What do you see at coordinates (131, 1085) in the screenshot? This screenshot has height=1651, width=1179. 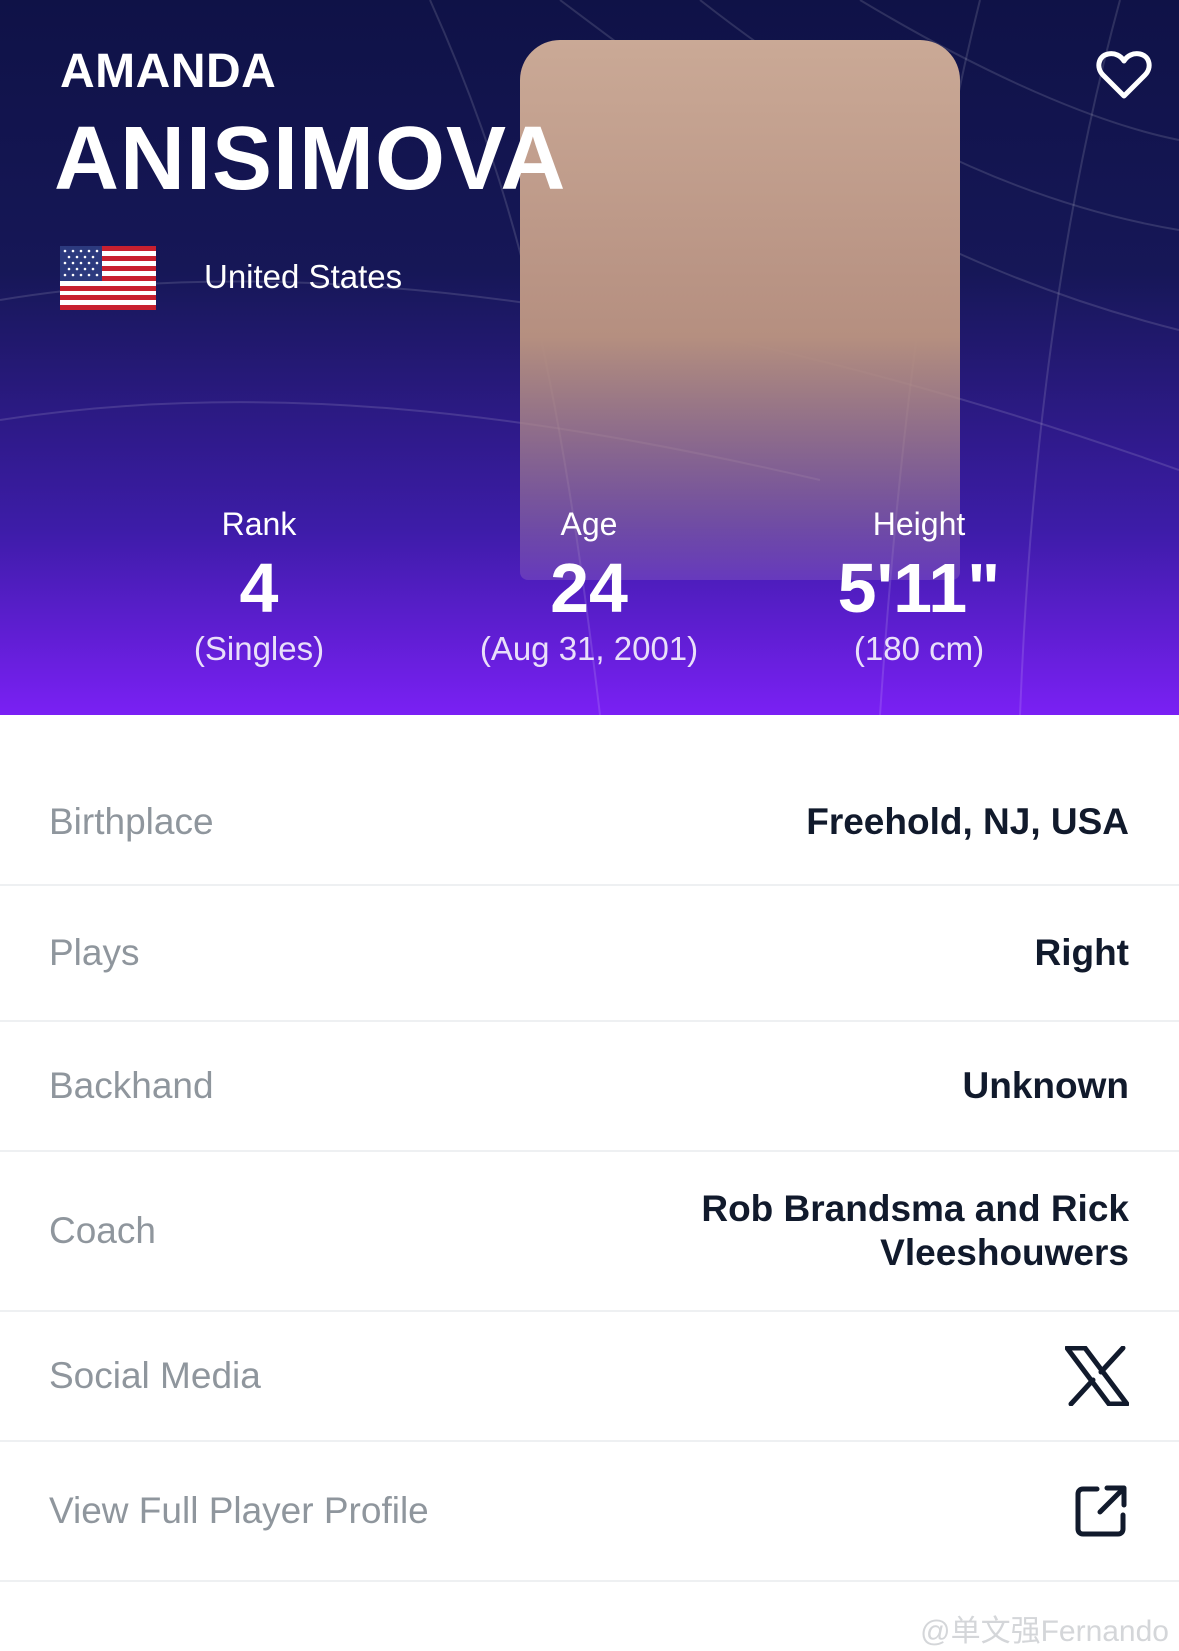 I see `backhand-label: Backhand` at bounding box center [131, 1085].